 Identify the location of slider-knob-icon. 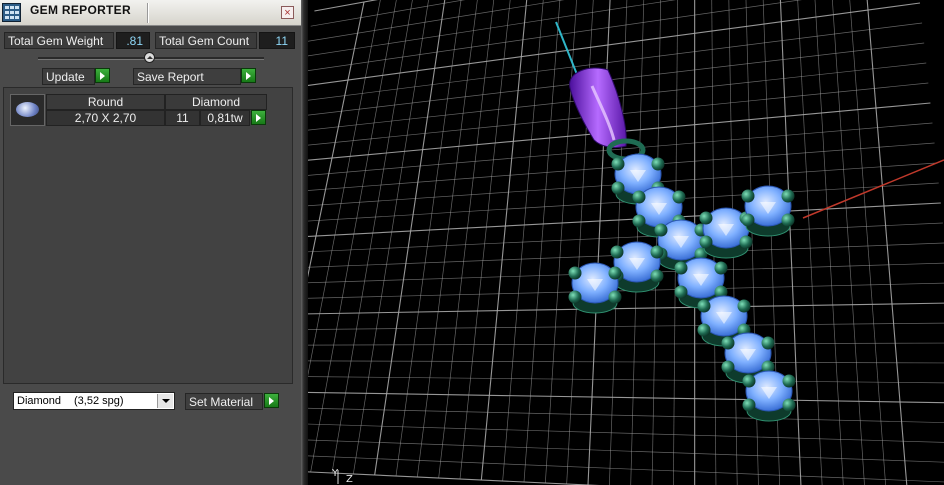
(149, 57).